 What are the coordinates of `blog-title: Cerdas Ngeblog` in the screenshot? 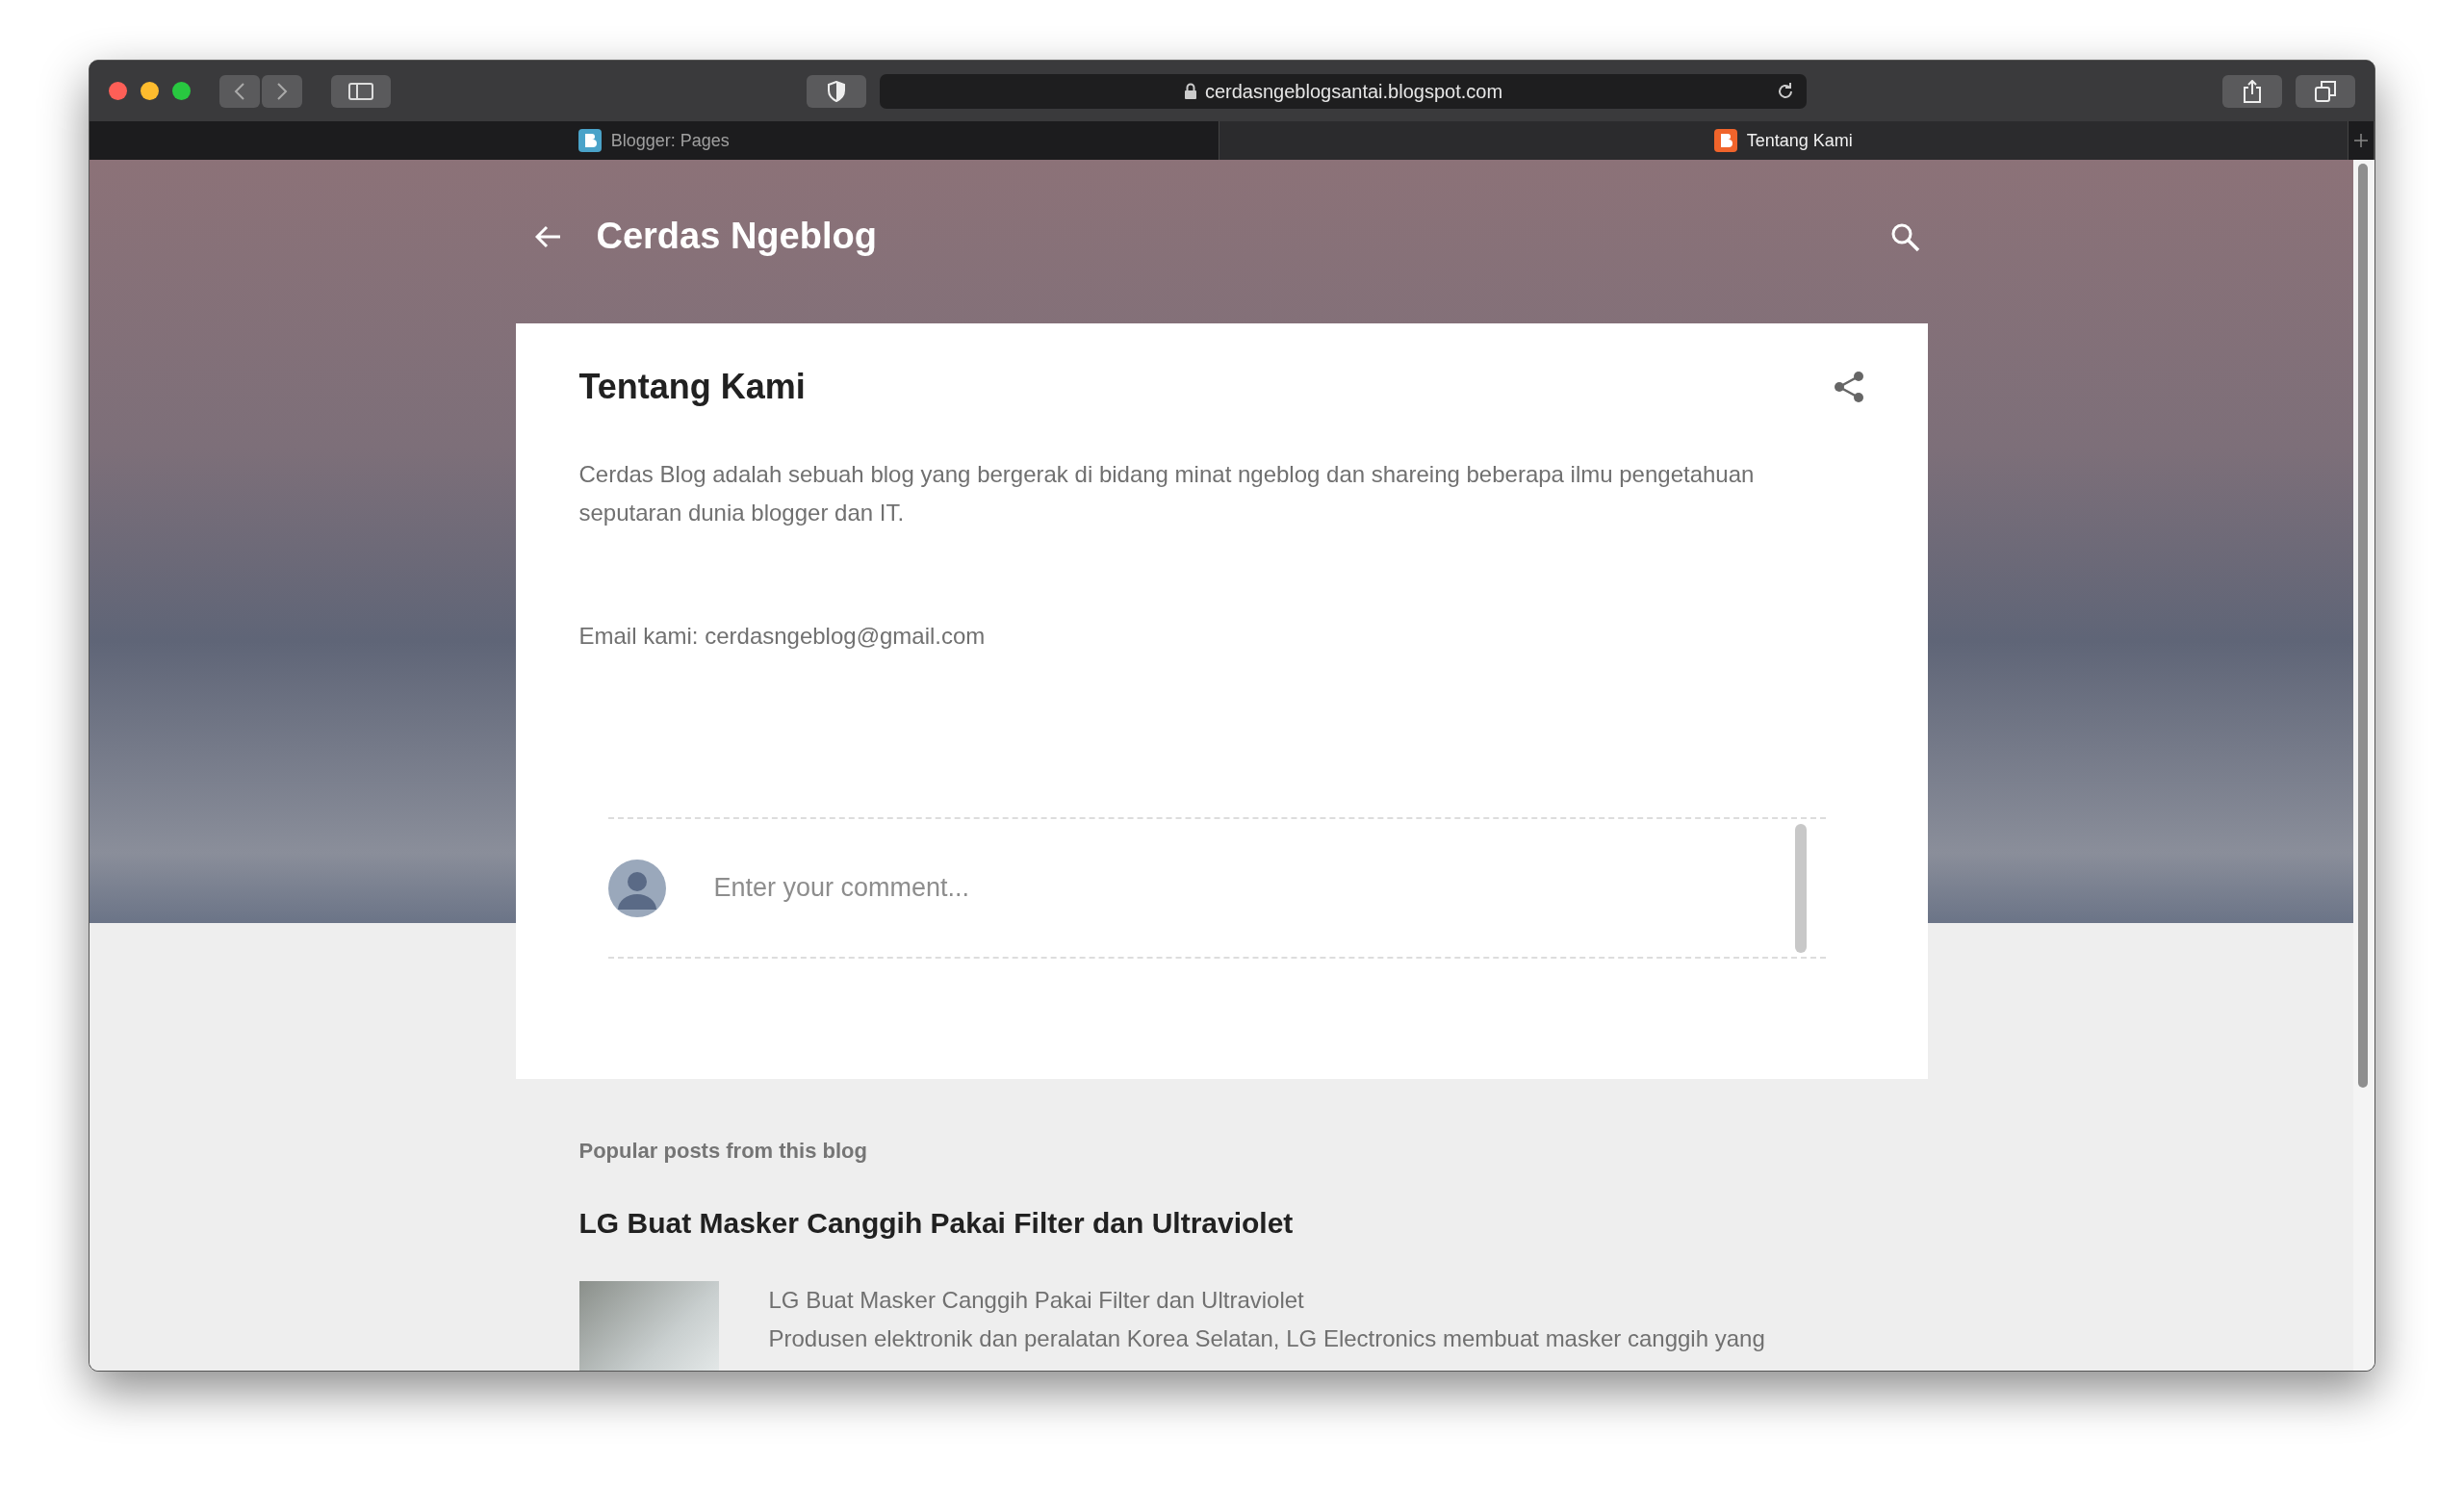 It's located at (736, 237).